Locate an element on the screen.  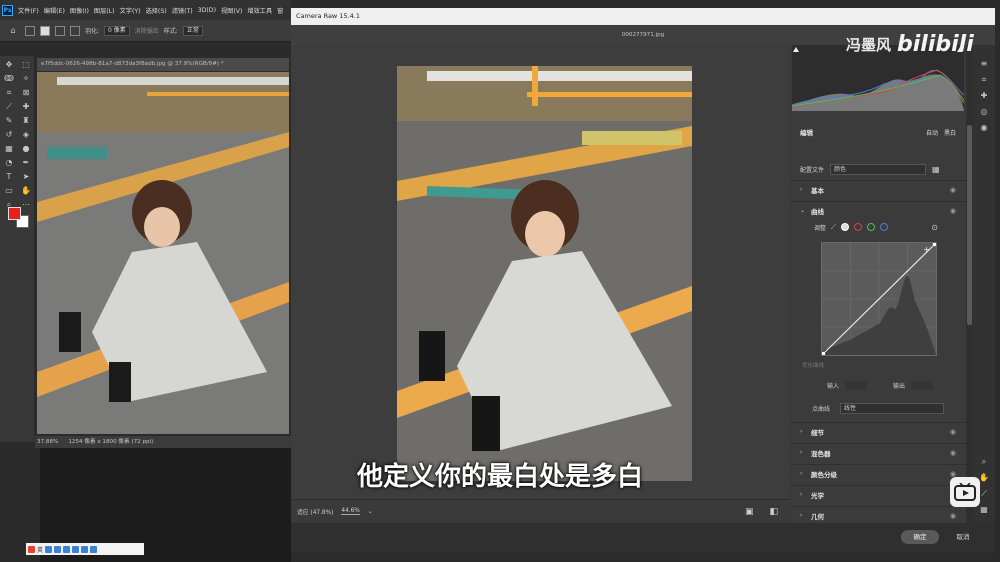
move-tool-icon: ✥ is located at coordinates (9, 64).